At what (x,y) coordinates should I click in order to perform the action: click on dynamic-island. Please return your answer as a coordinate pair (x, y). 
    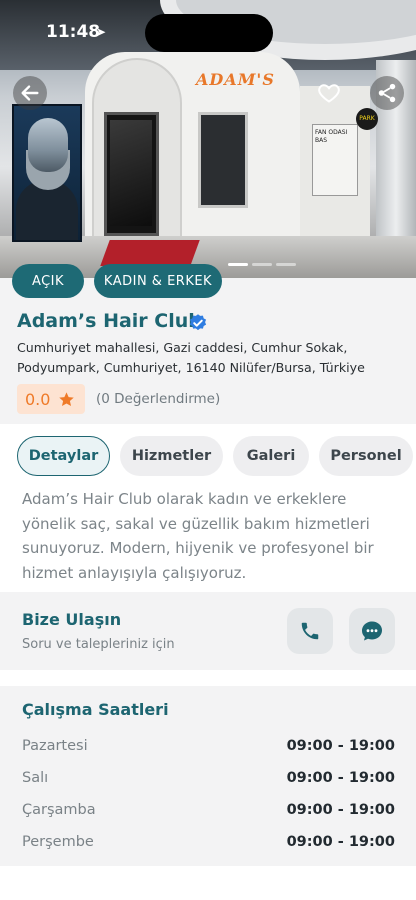
    Looking at the image, I should click on (209, 33).